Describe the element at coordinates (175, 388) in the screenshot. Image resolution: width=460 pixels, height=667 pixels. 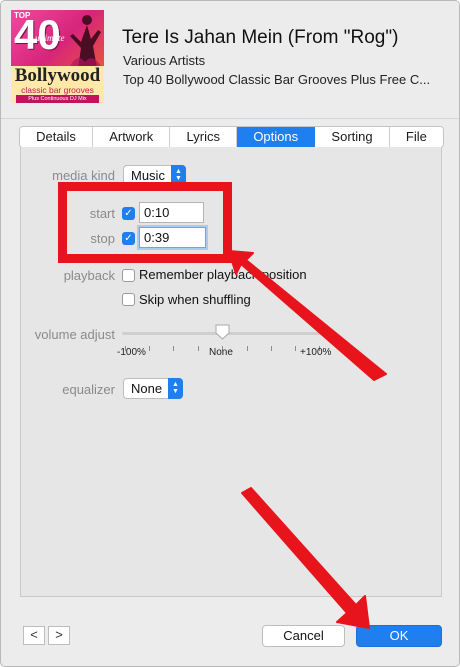
I see `popup-arrows-icon: ▲ ▼` at that location.